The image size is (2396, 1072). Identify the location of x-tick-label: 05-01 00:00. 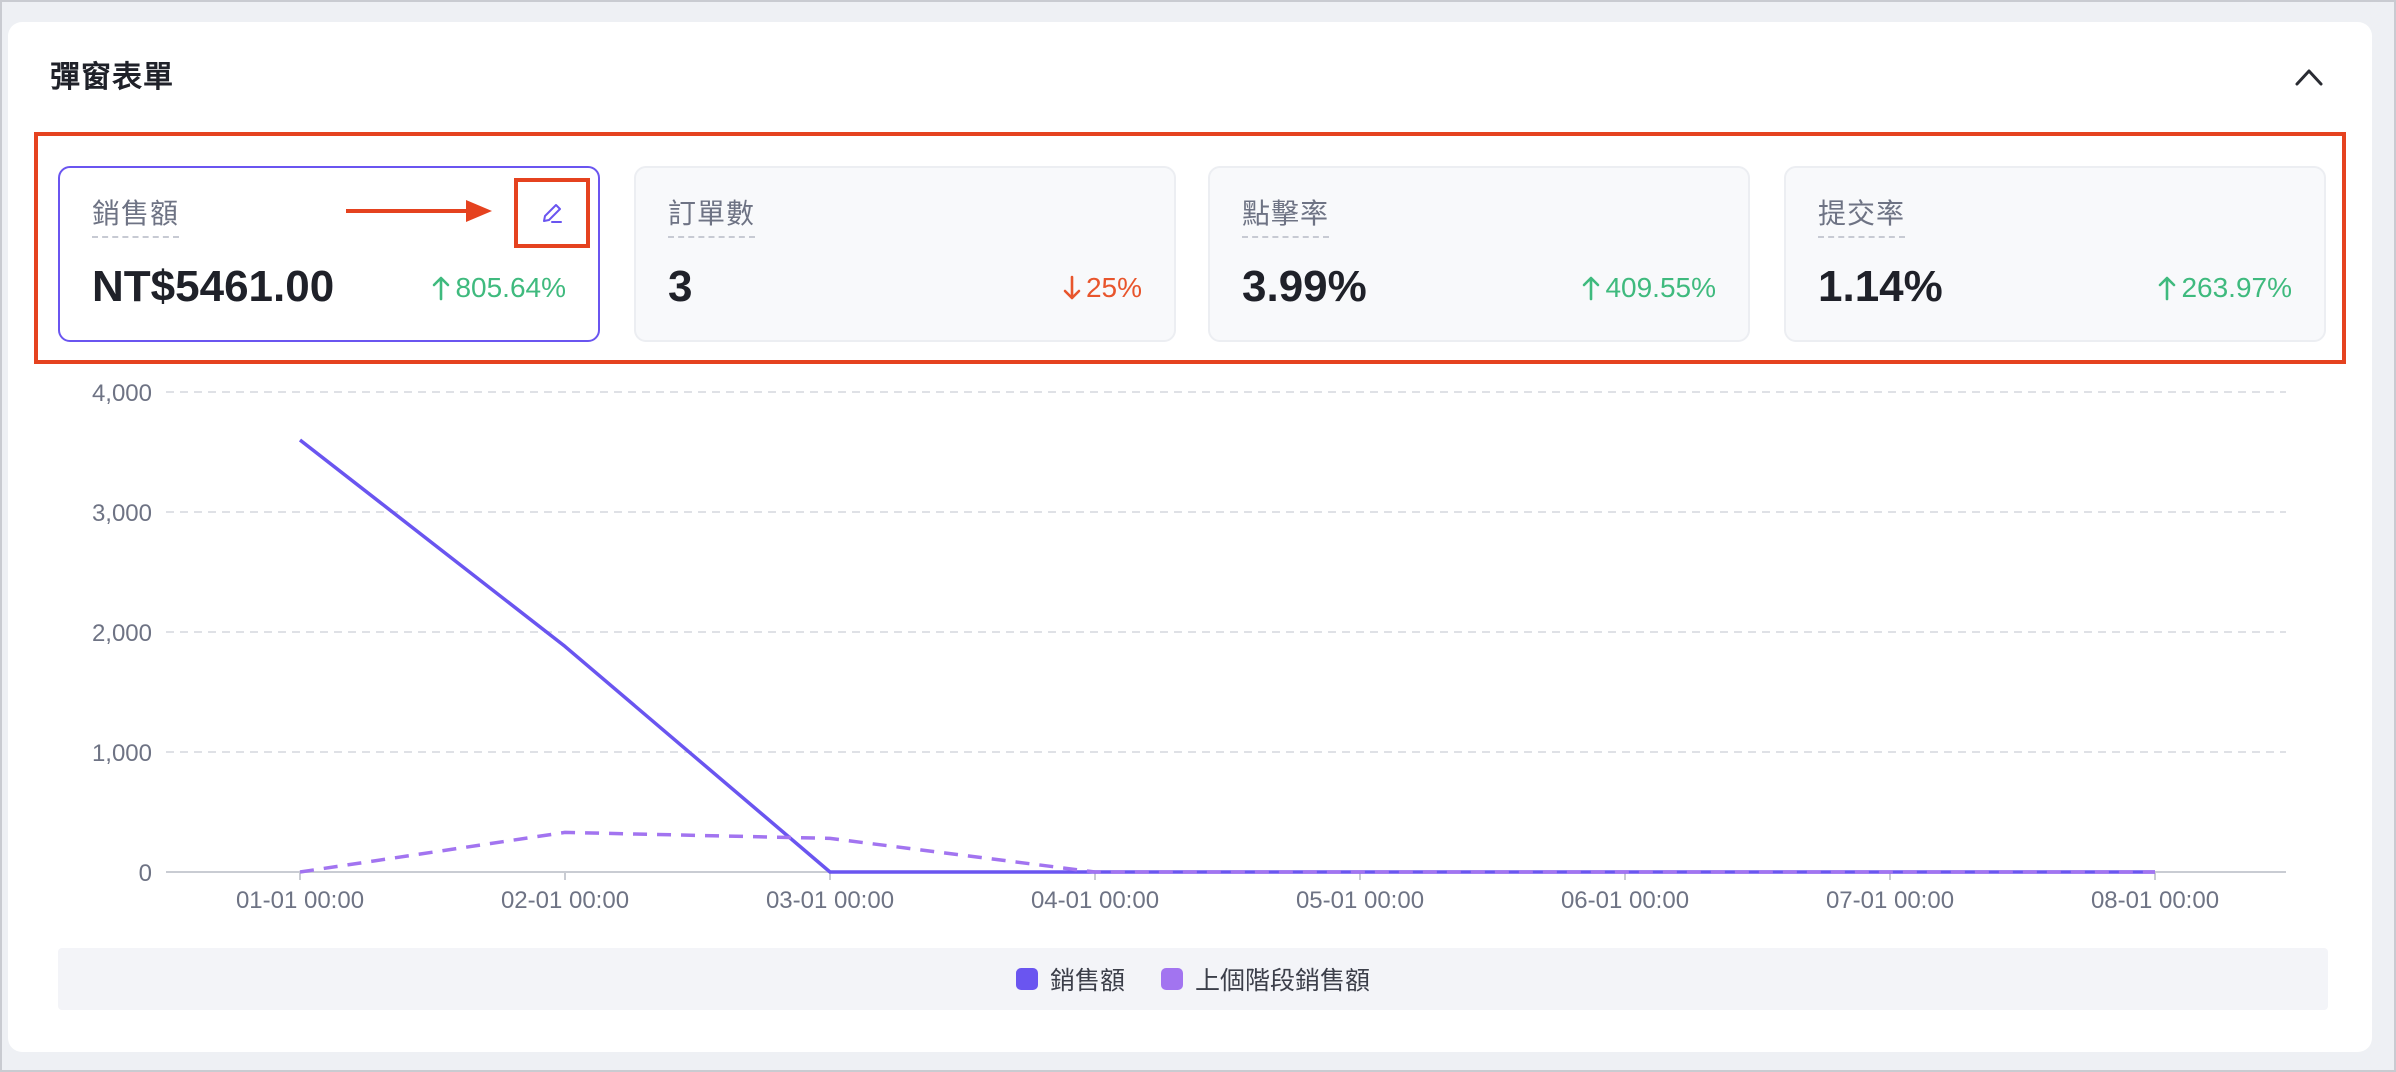
(1360, 900).